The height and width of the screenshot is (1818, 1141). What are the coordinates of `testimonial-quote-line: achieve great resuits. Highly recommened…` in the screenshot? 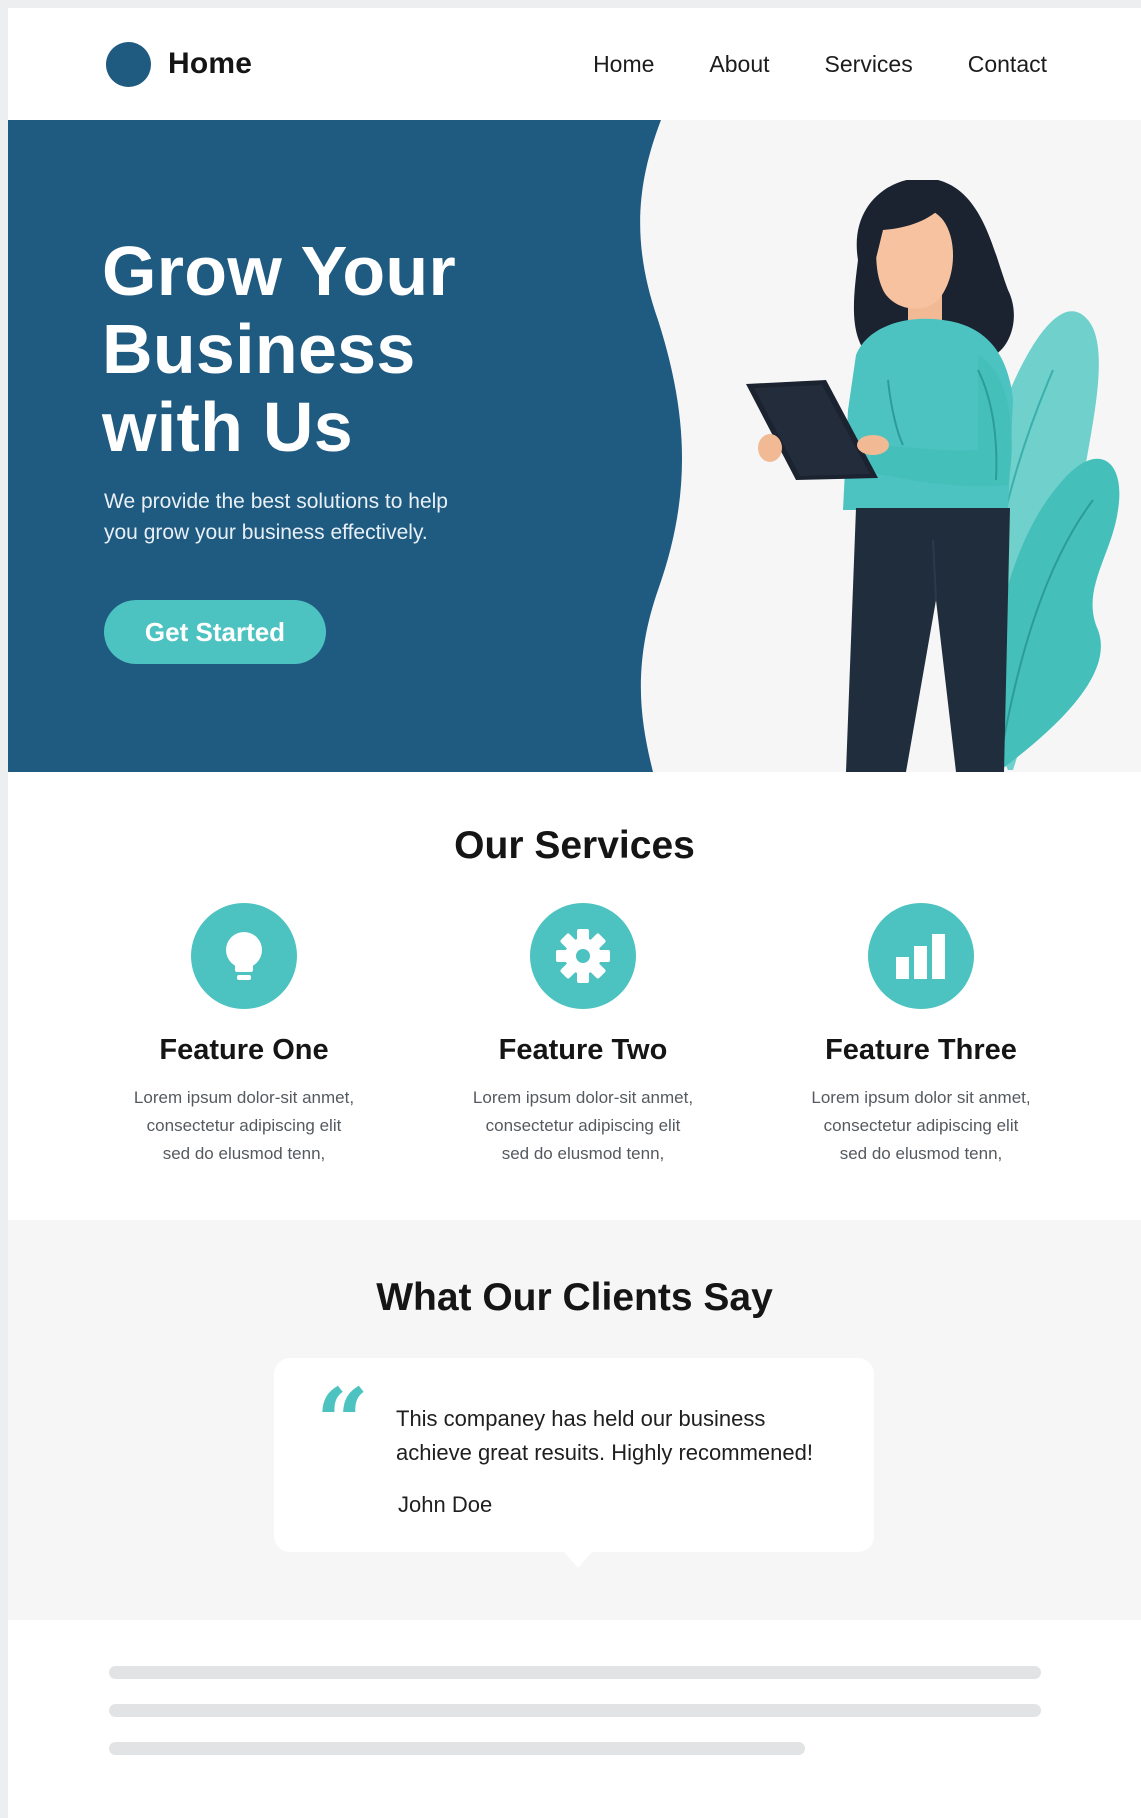 It's located at (604, 1452).